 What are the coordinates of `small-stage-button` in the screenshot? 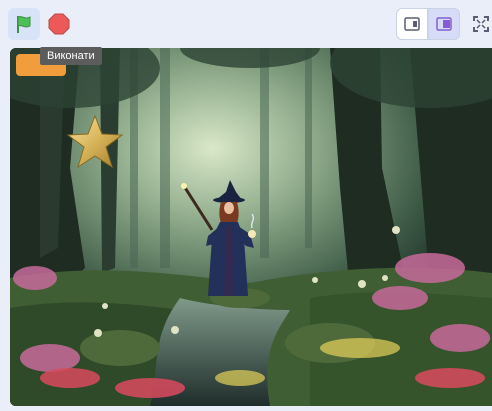 It's located at (412, 24).